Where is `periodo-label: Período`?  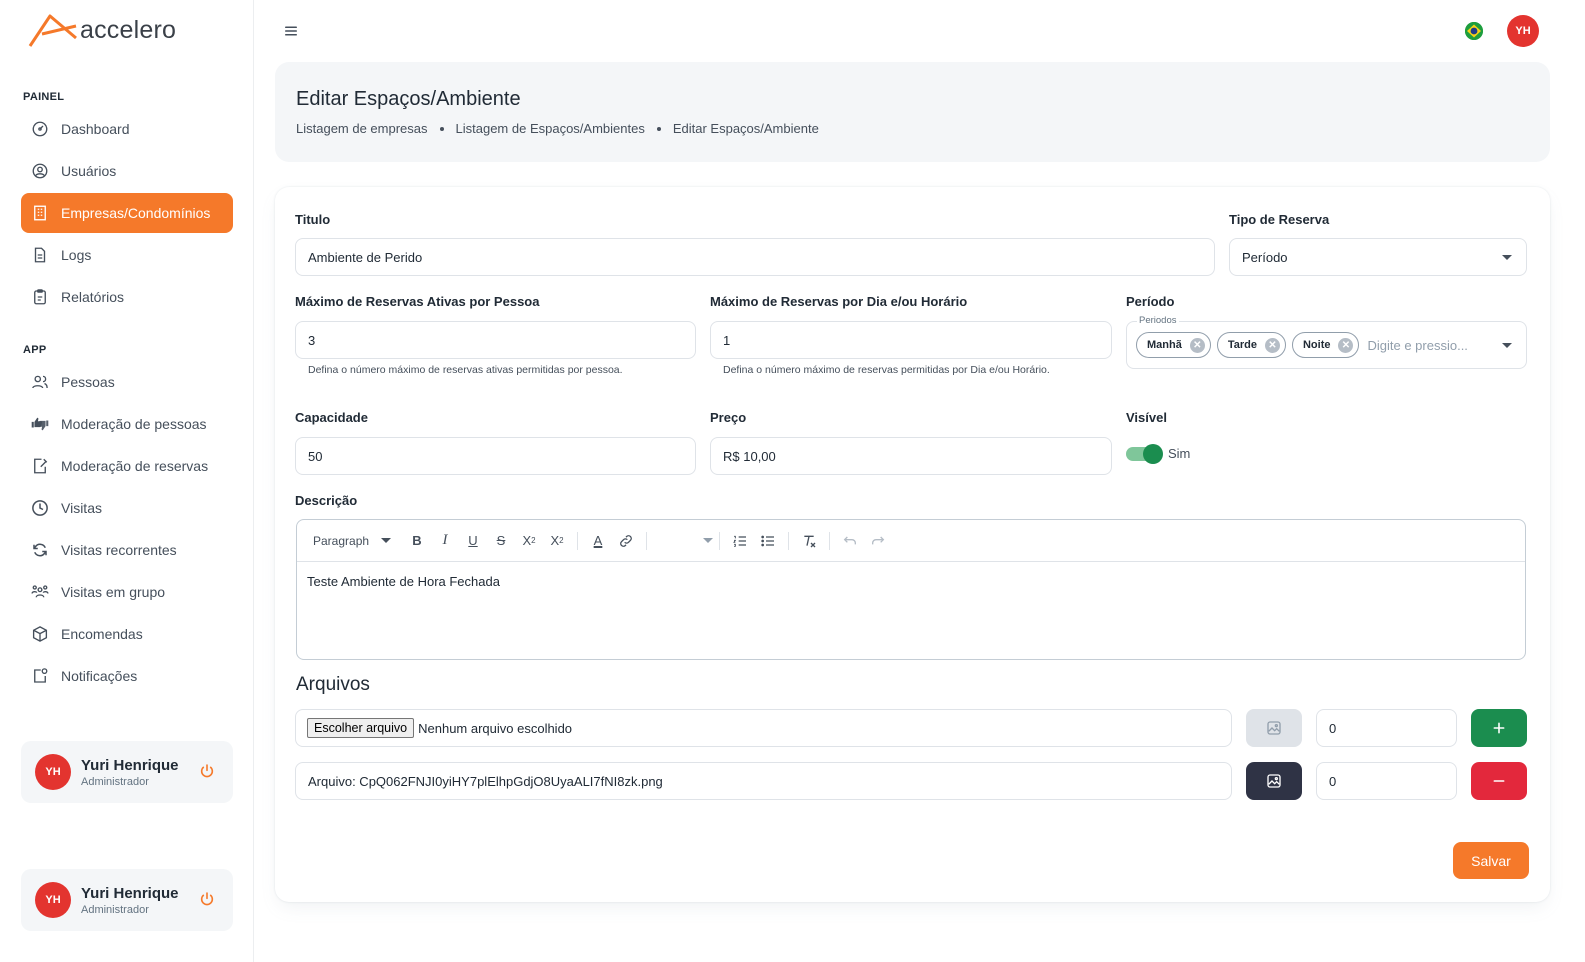
periodo-label: Período is located at coordinates (1150, 301).